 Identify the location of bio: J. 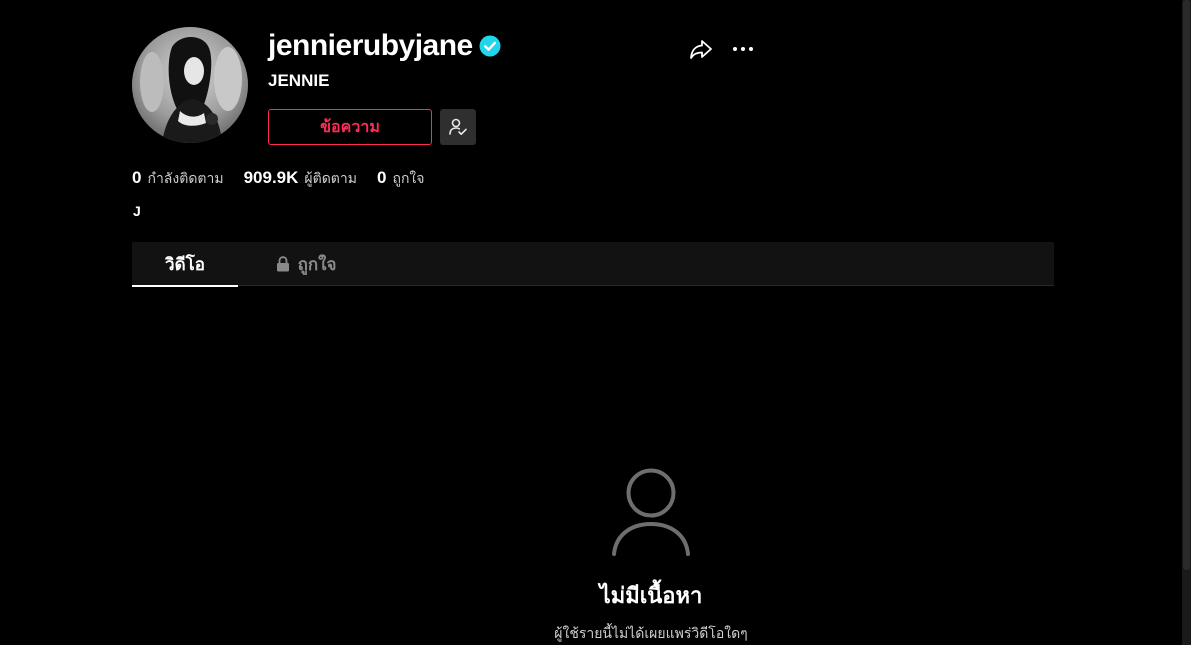
(137, 211).